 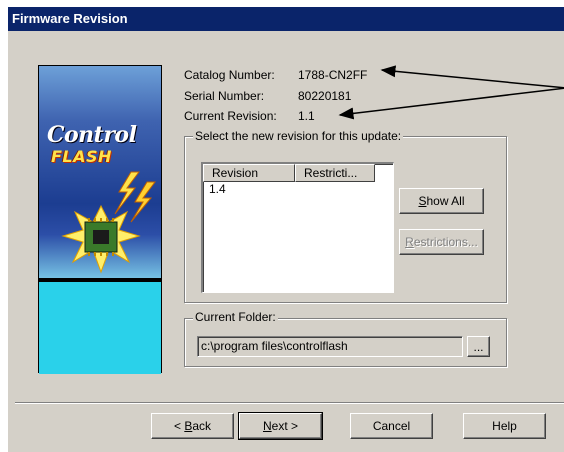 I want to click on revision-list: Revision Restricti... 1.4, so click(x=297, y=227).